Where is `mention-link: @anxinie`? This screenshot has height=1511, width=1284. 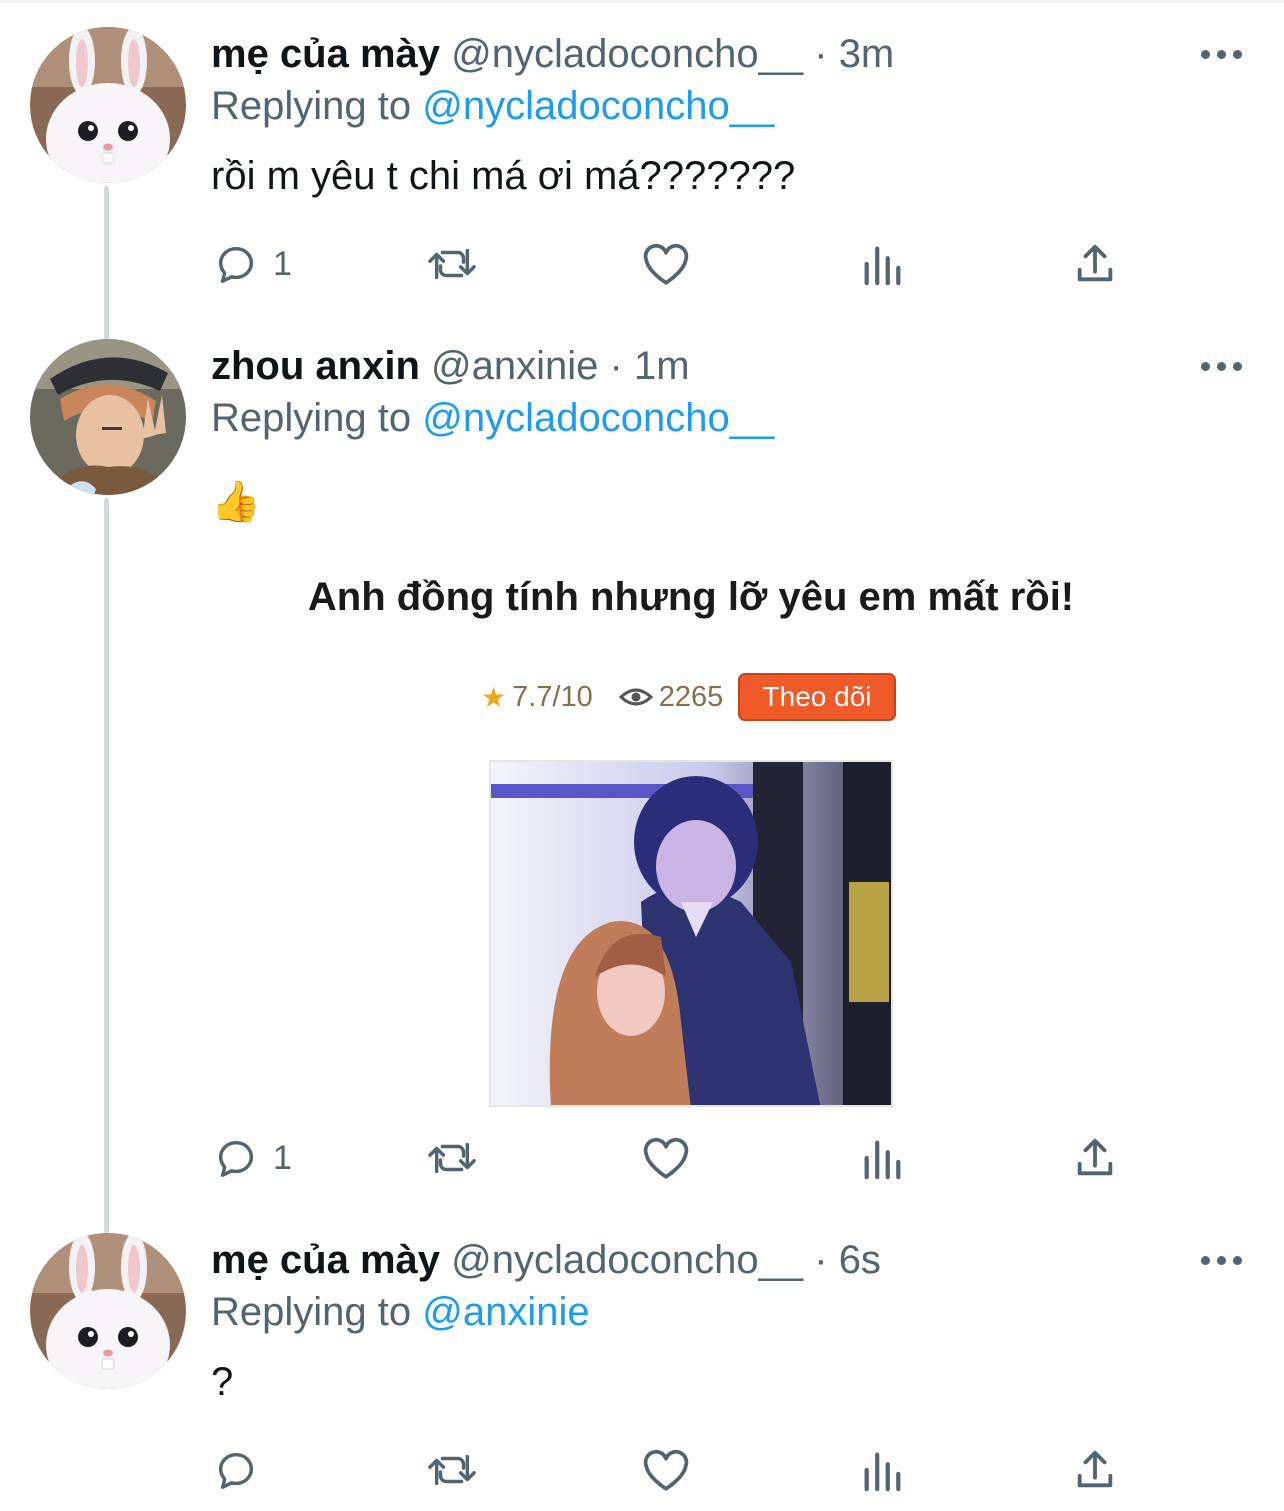
mention-link: @anxinie is located at coordinates (505, 1312).